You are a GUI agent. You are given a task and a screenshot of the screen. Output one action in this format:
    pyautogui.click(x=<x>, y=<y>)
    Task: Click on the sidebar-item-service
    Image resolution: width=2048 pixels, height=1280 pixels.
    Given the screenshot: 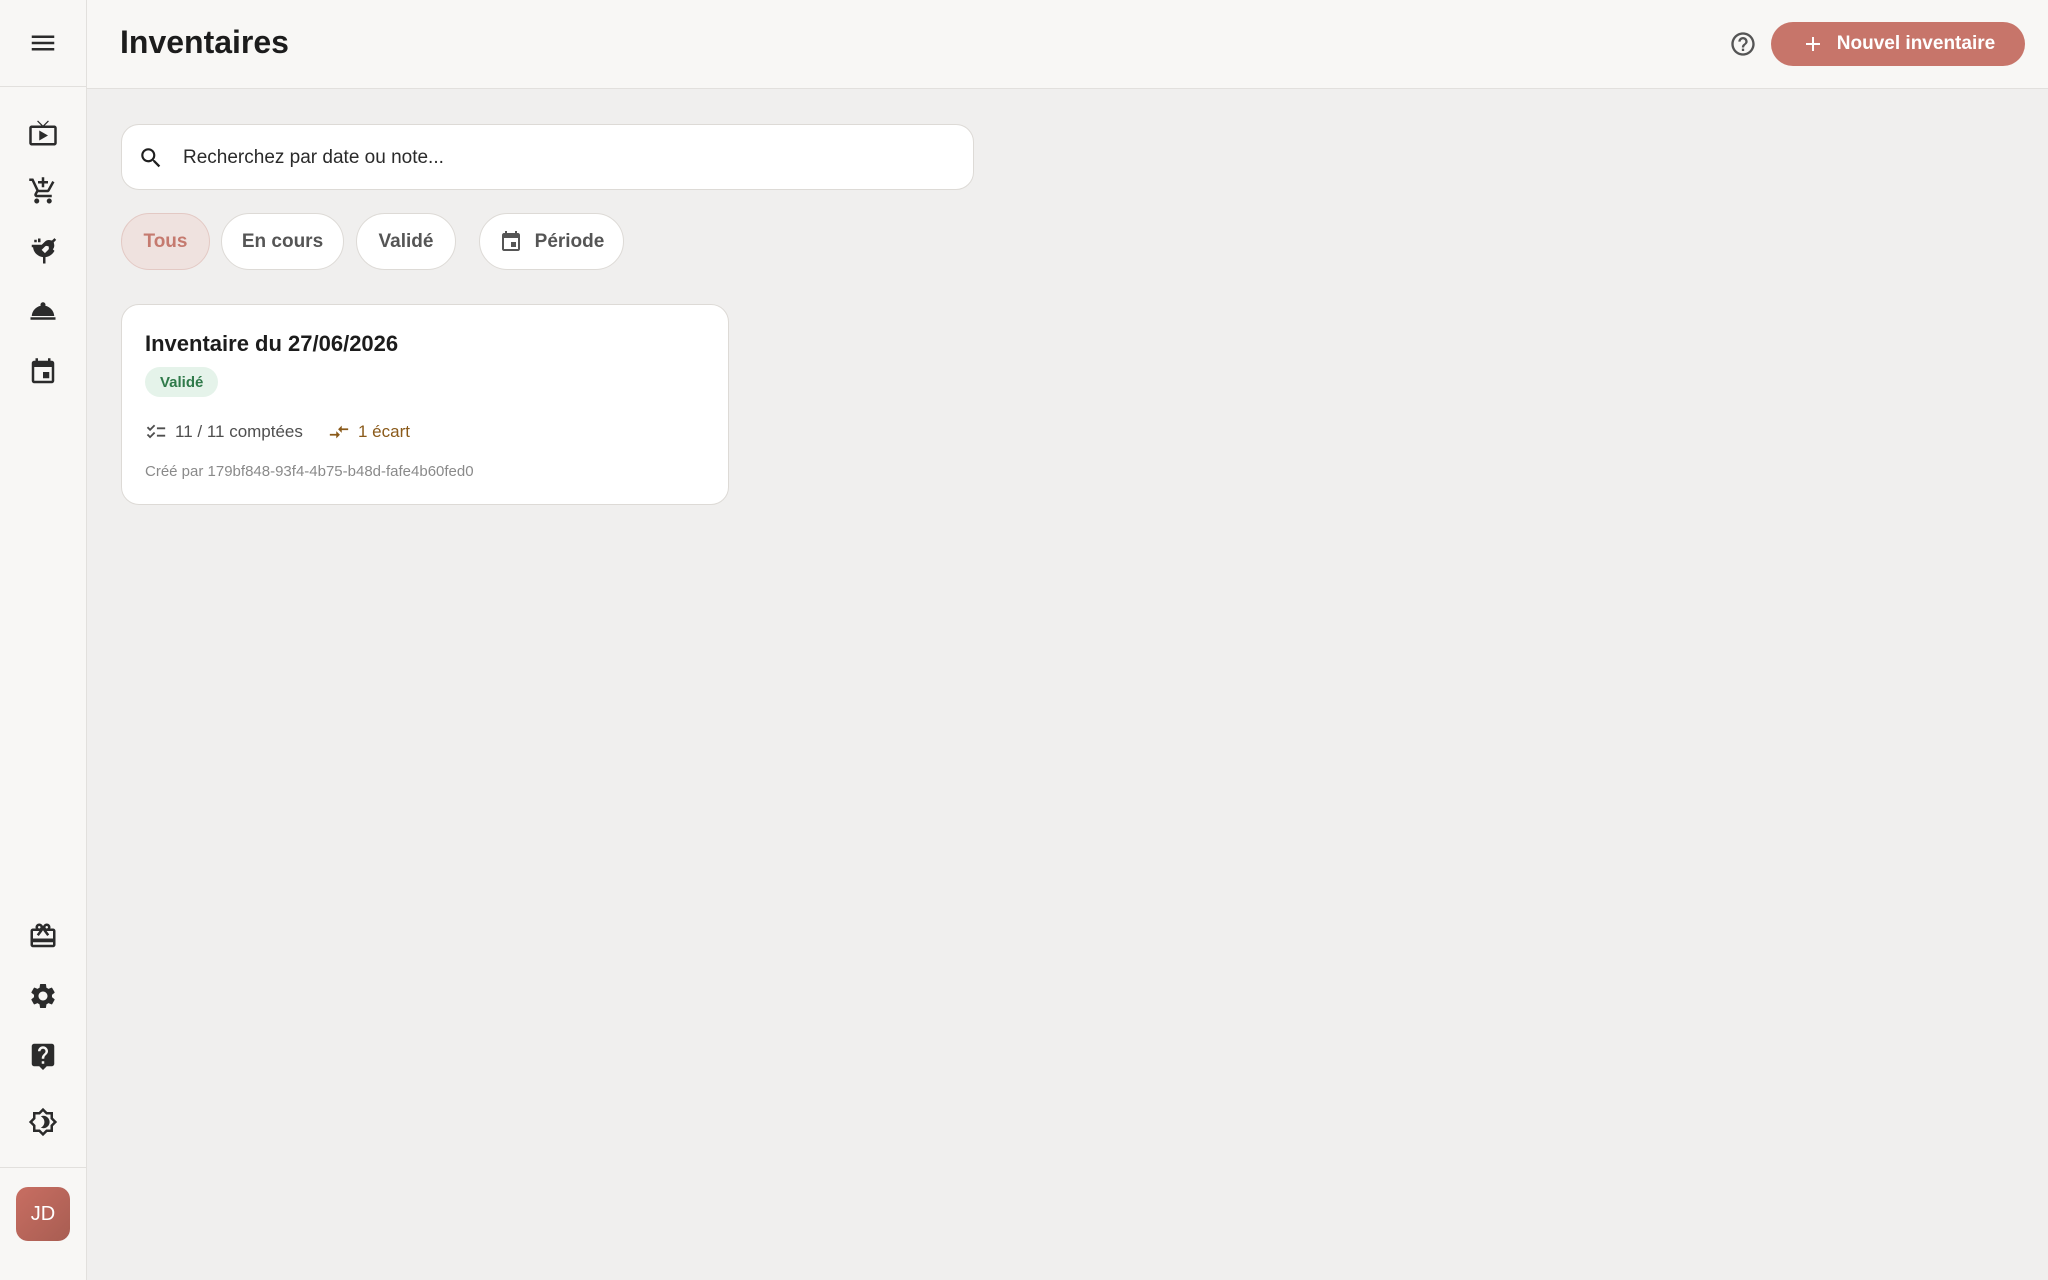 What is the action you would take?
    pyautogui.click(x=43, y=311)
    